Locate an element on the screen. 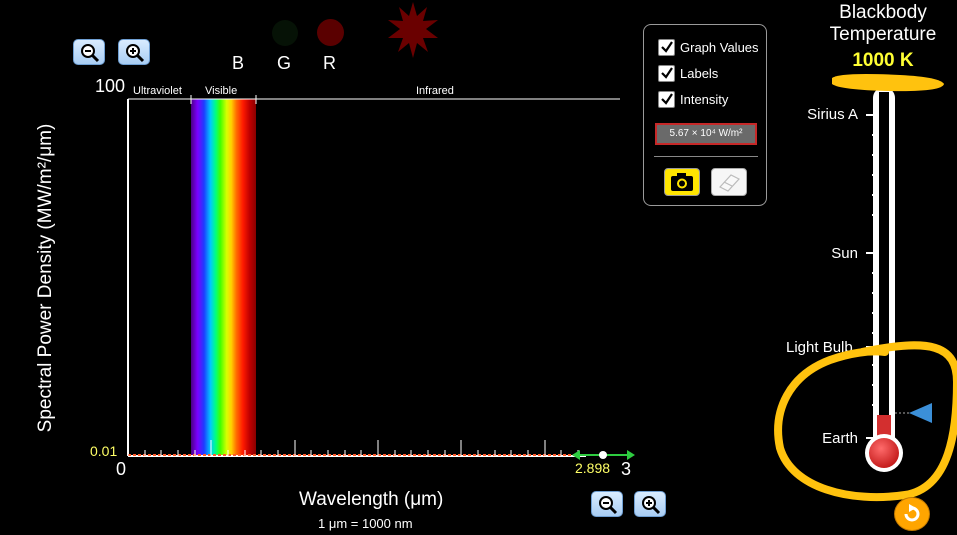 The image size is (957, 535). reset-icon is located at coordinates (912, 513).